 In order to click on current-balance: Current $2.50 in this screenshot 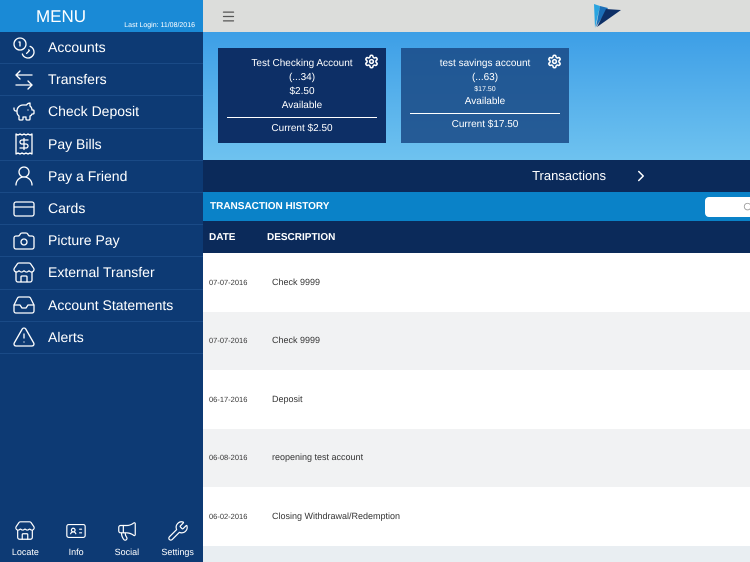, I will do `click(302, 129)`.